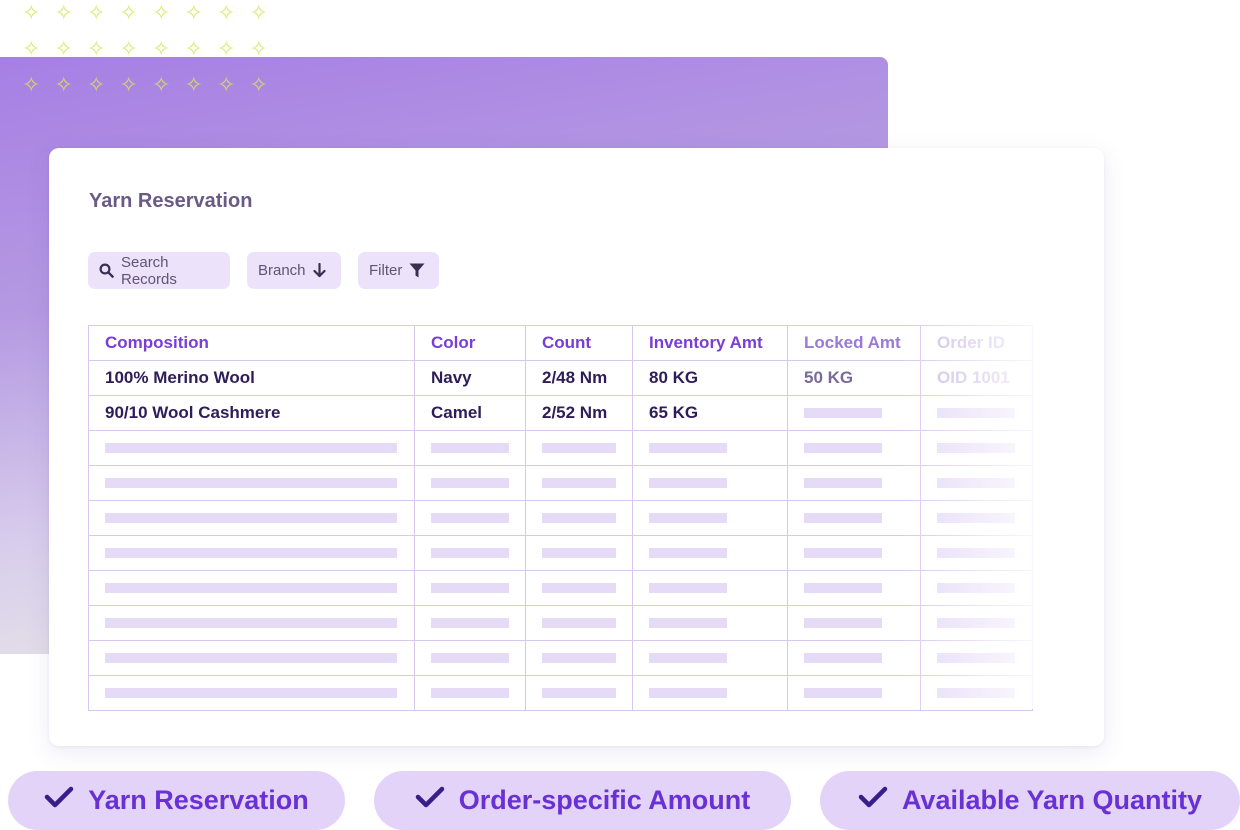 This screenshot has height=830, width=1240. What do you see at coordinates (579, 343) in the screenshot?
I see `column-header-count: Count` at bounding box center [579, 343].